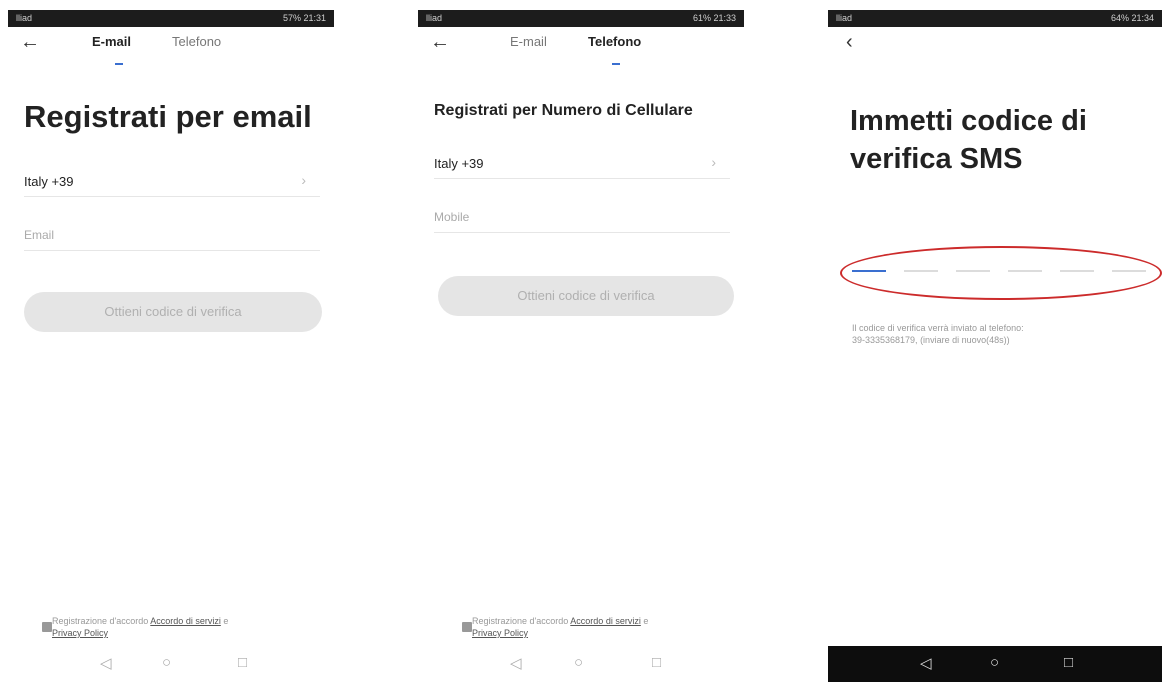 This screenshot has height=682, width=1162. Describe the element at coordinates (849, 42) in the screenshot. I see `chevron-left-icon: ‹` at that location.